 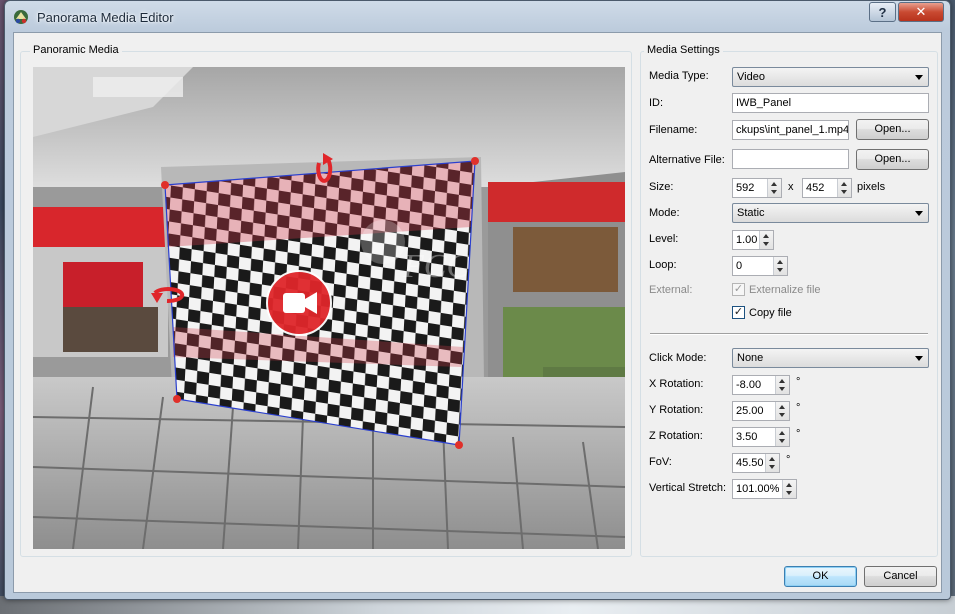 I want to click on z-rotation-unit: °, so click(x=798, y=434).